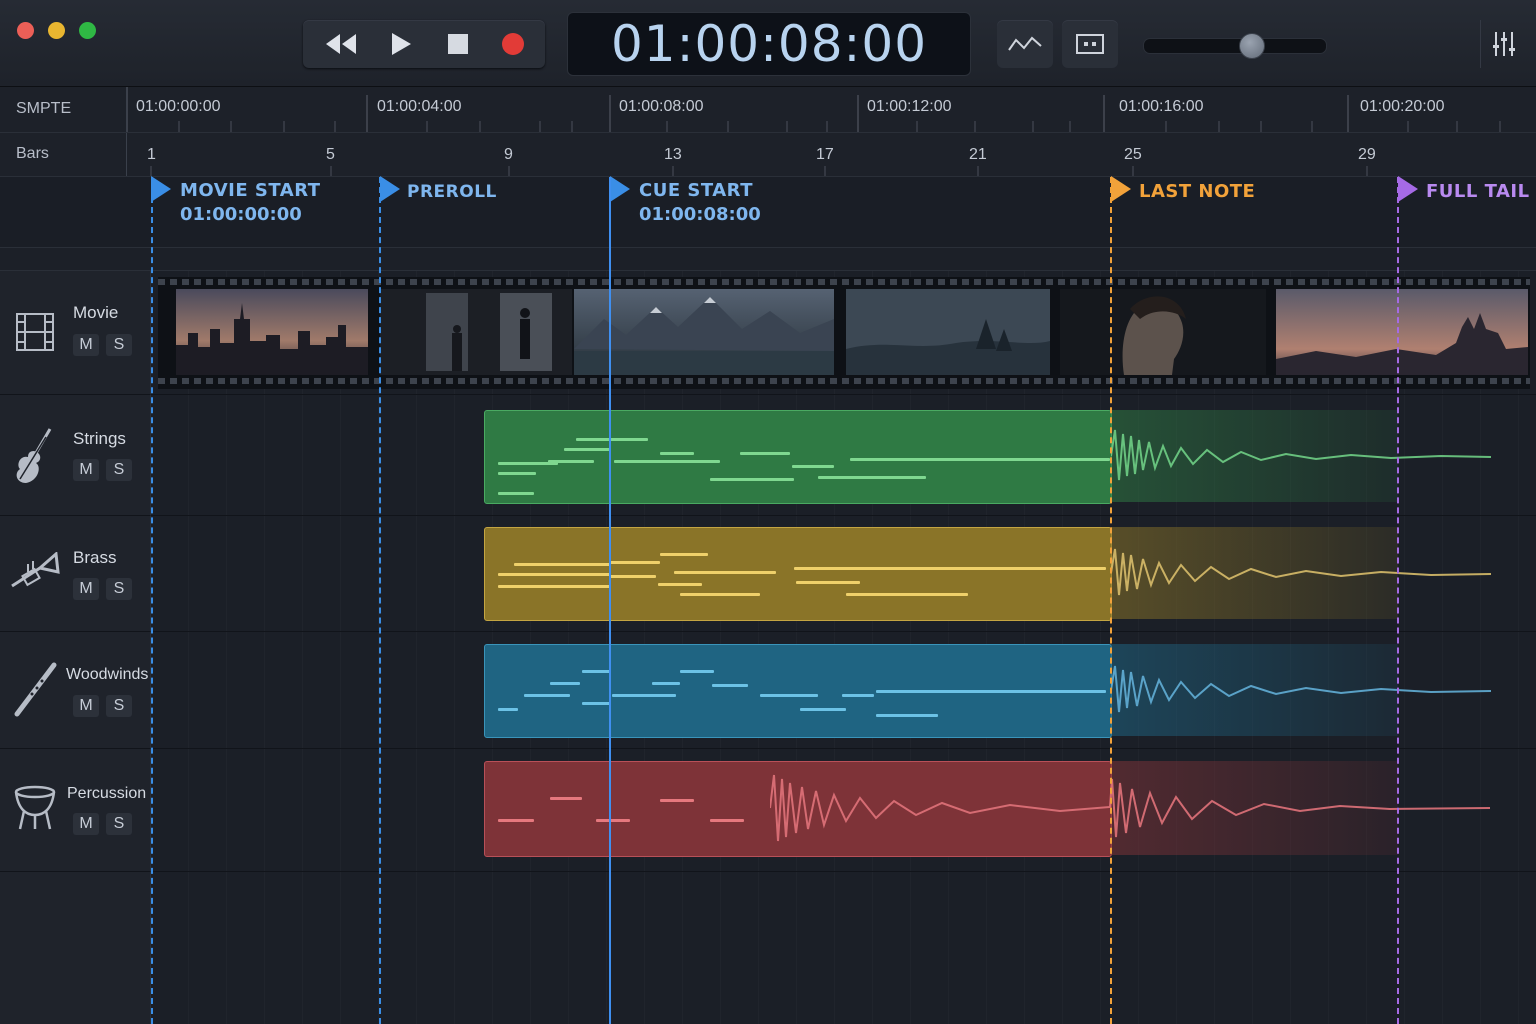  What do you see at coordinates (330, 154) in the screenshot?
I see `bar-tick-label: 5` at bounding box center [330, 154].